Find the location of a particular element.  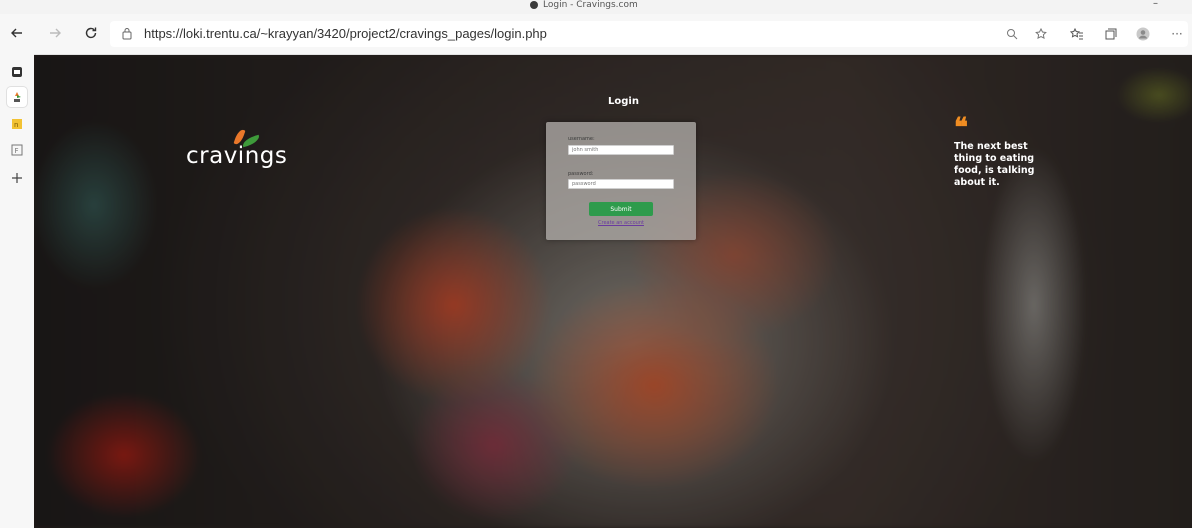

arrow-right-icon is located at coordinates (55, 33).